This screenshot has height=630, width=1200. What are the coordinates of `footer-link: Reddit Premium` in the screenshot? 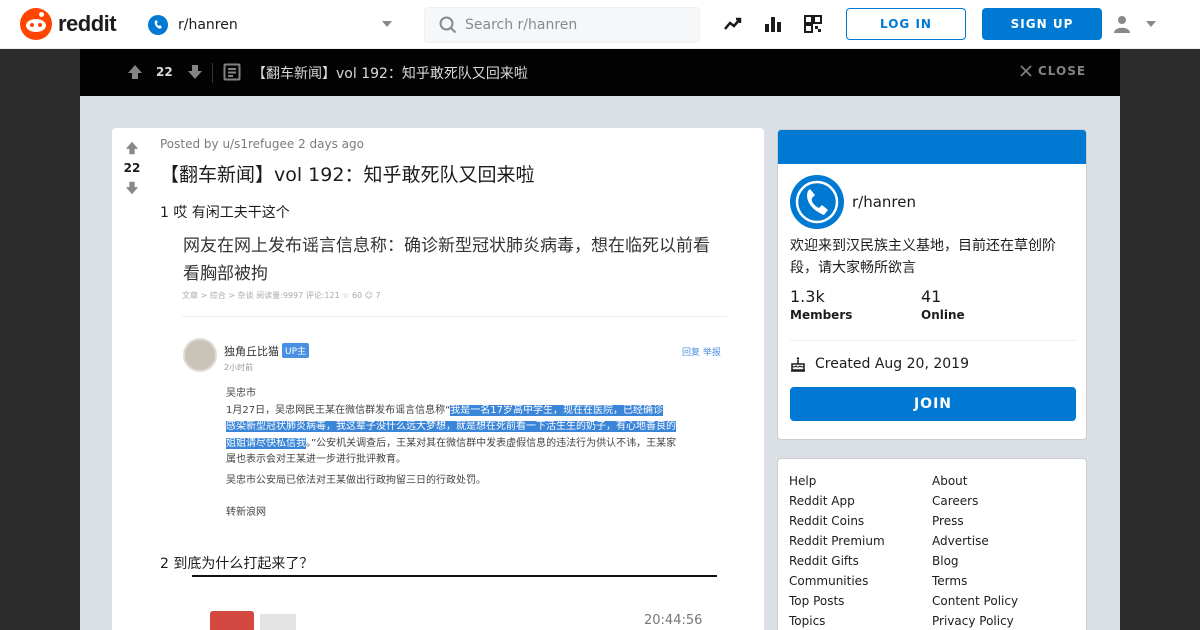 It's located at (837, 541).